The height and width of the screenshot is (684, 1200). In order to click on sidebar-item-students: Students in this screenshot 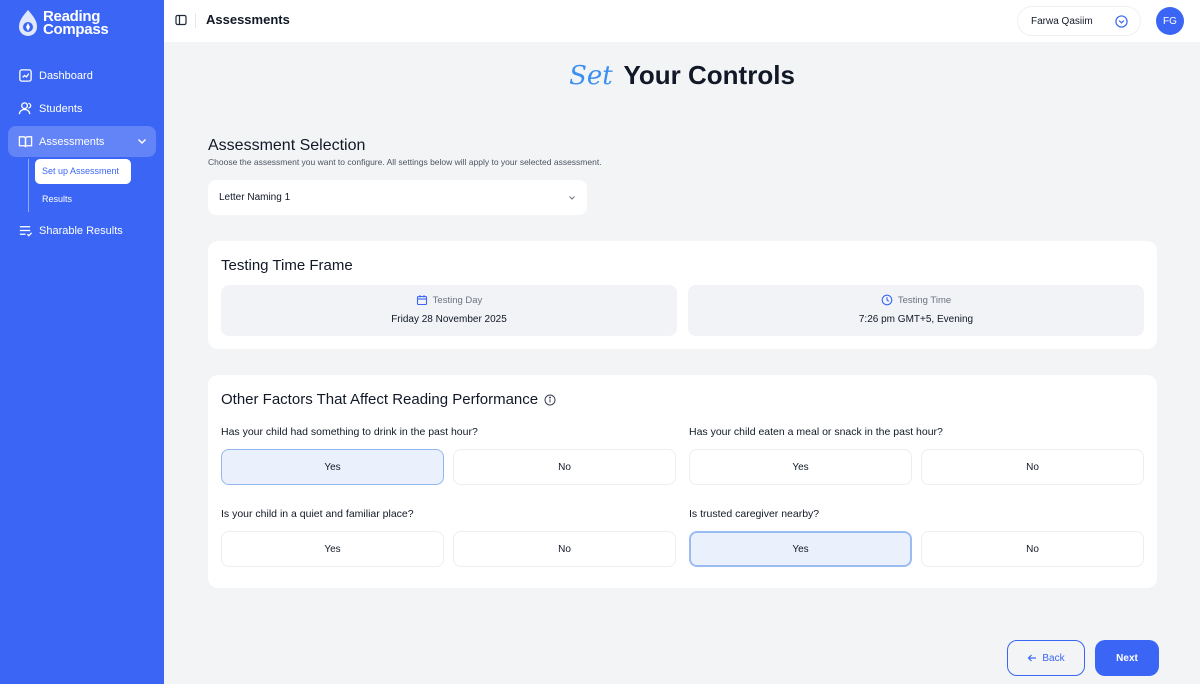, I will do `click(82, 108)`.